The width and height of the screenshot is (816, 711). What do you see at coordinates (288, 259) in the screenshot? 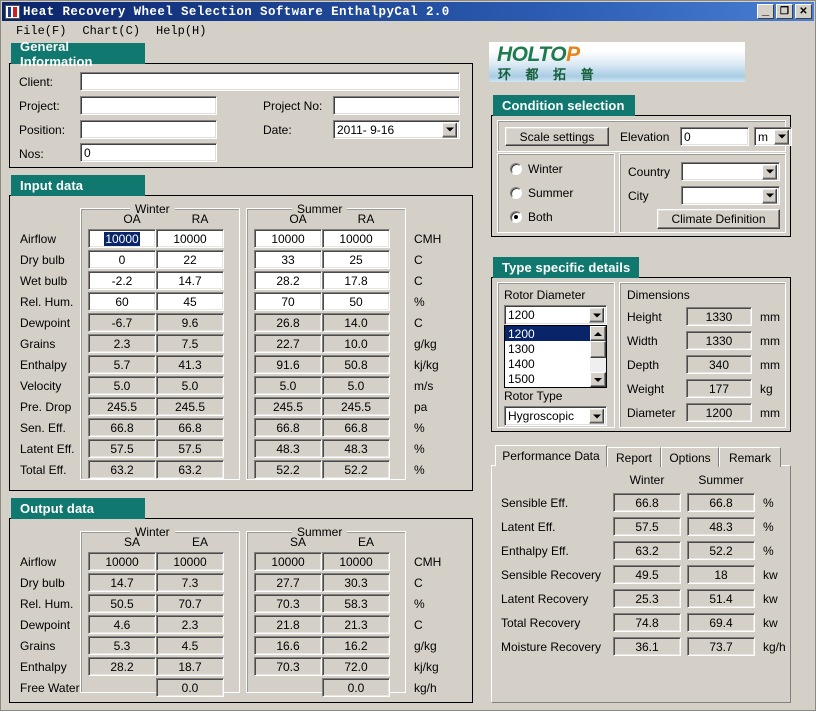
I see `input-cell: 33` at bounding box center [288, 259].